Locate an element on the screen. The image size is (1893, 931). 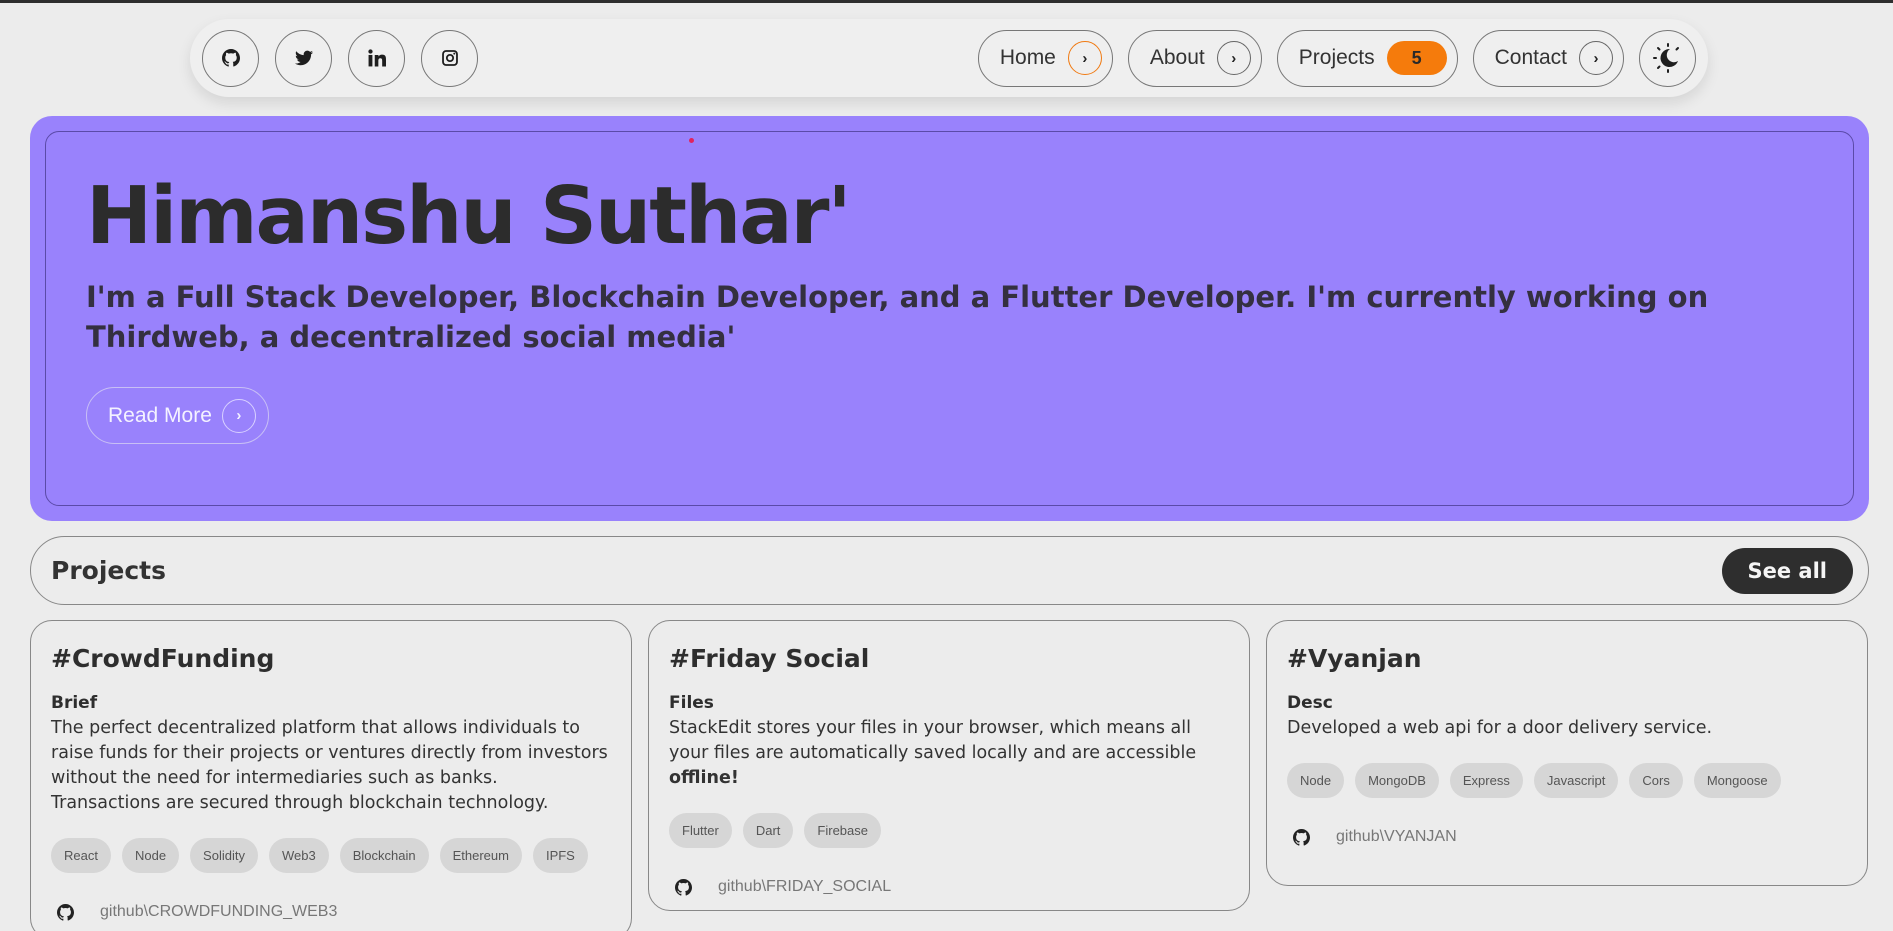
nav-projects-label: Projects is located at coordinates (1336, 57).